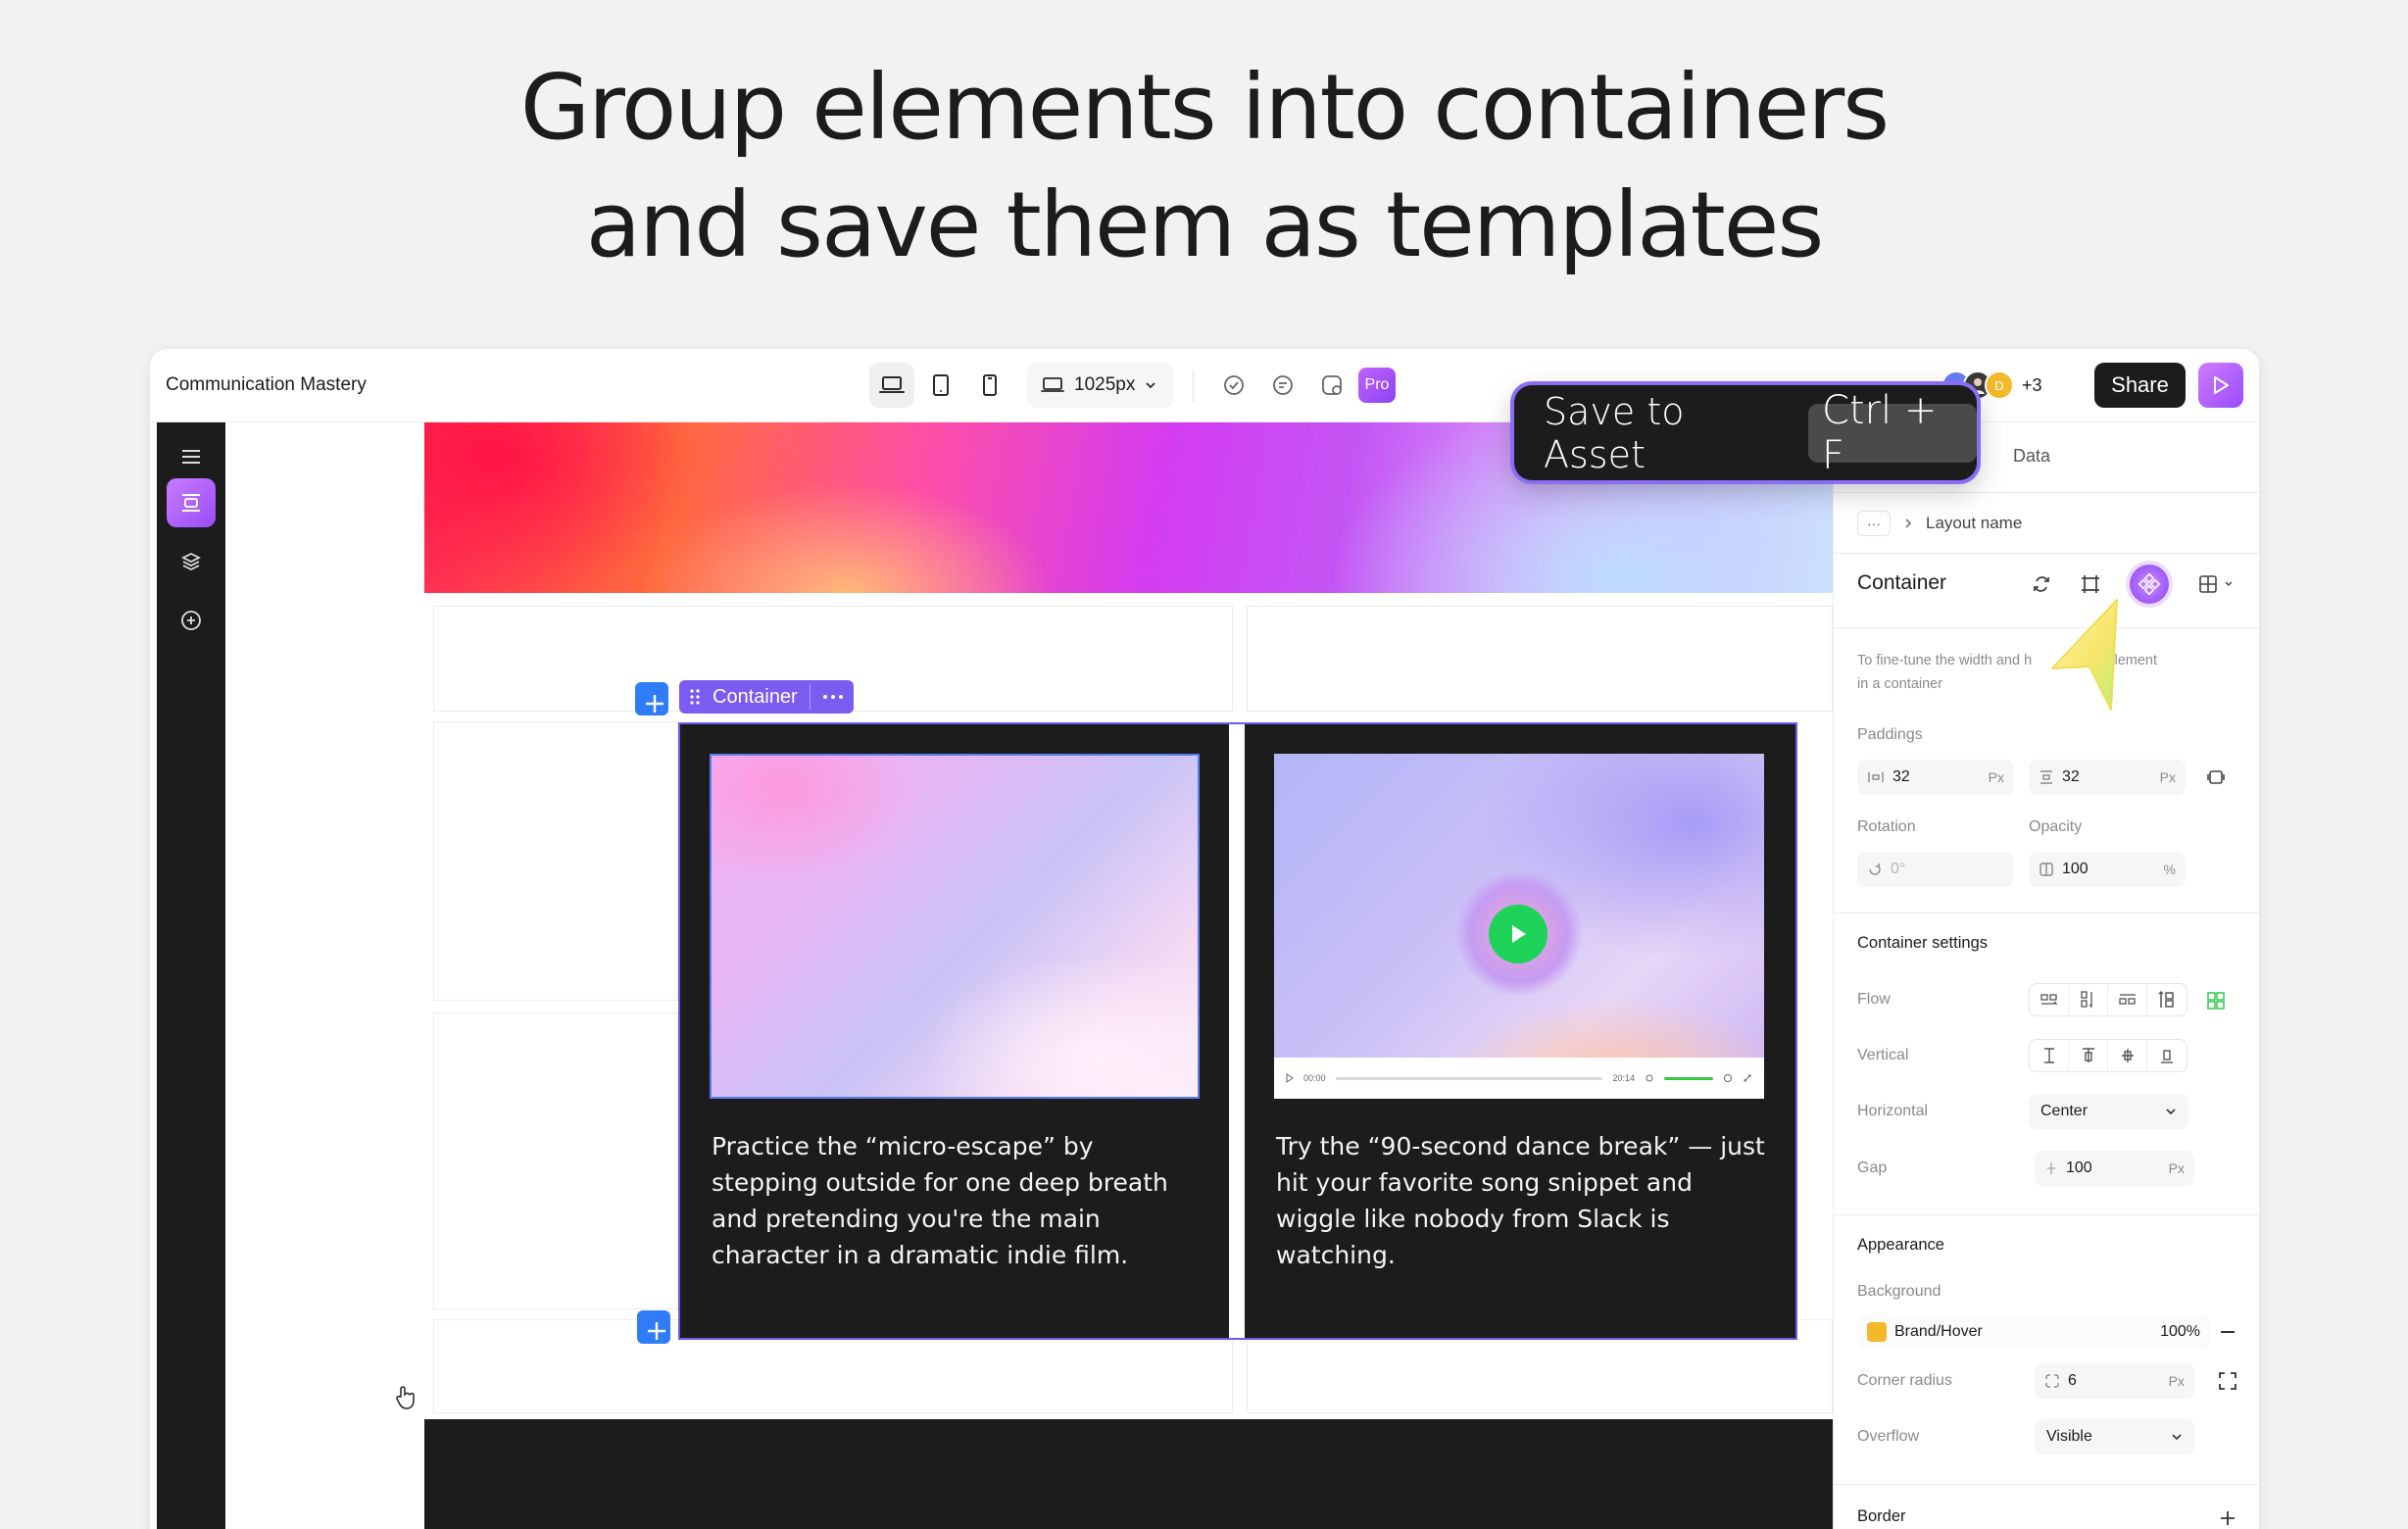  What do you see at coordinates (1900, 684) in the screenshot?
I see `hint-text-line2: in a container` at bounding box center [1900, 684].